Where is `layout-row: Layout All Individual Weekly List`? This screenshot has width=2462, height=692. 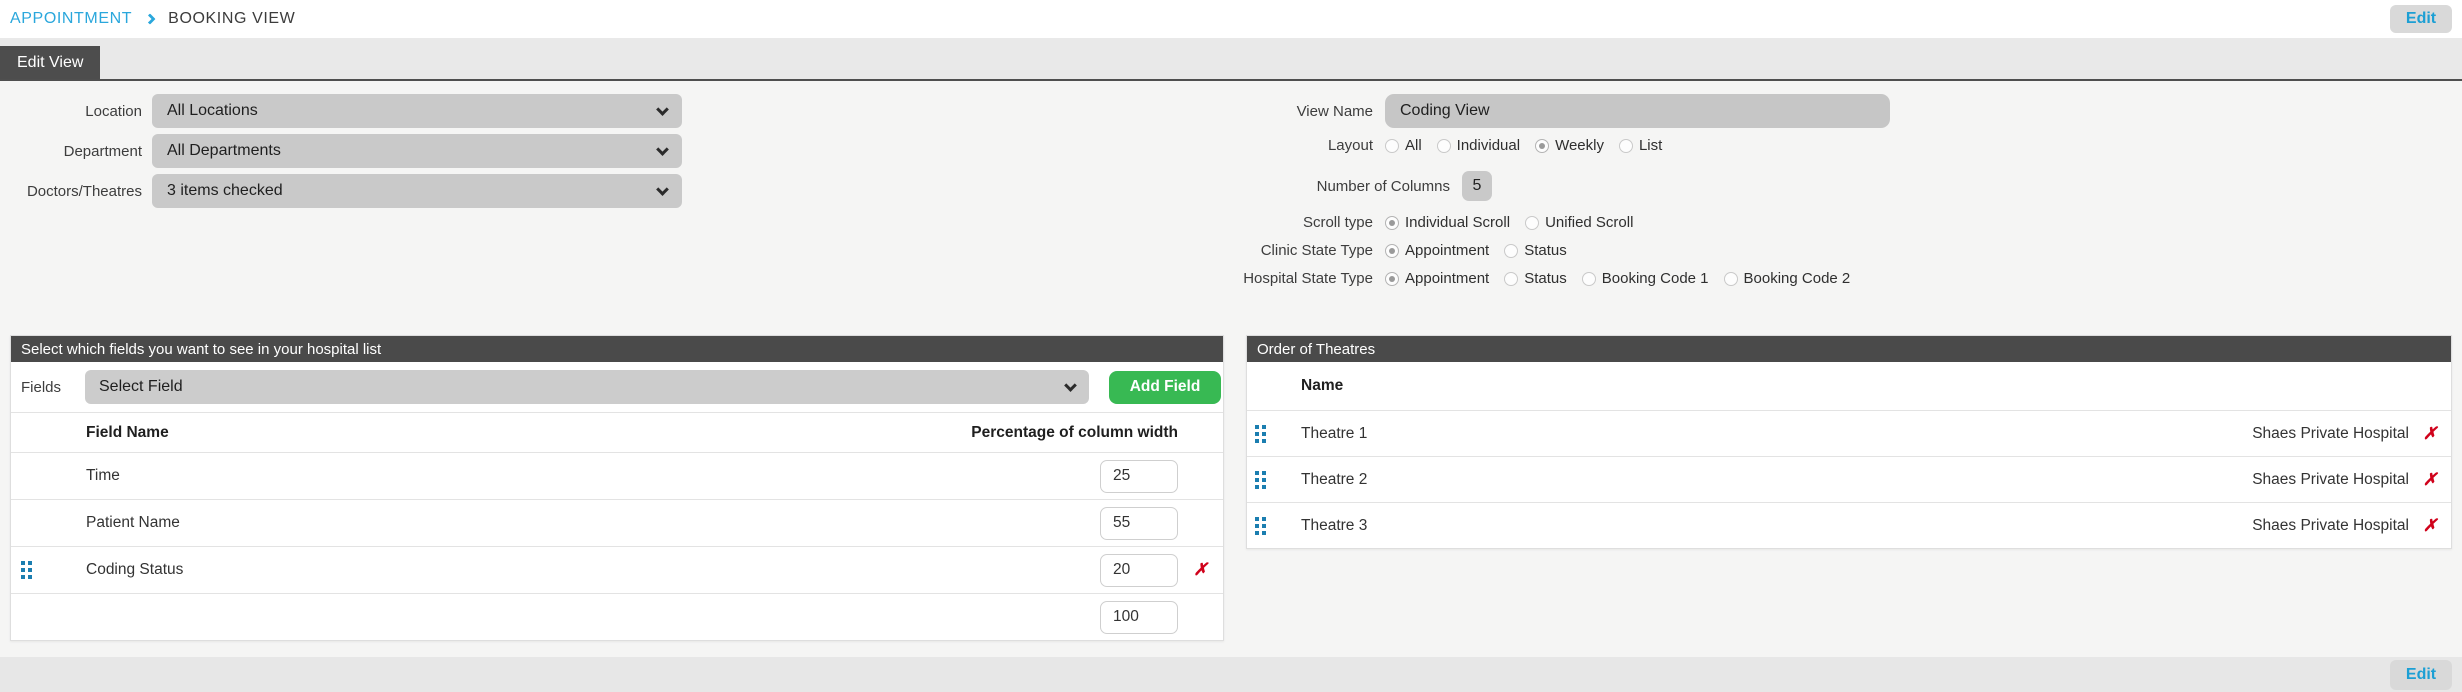 layout-row: Layout All Individual Weekly List is located at coordinates (1520, 145).